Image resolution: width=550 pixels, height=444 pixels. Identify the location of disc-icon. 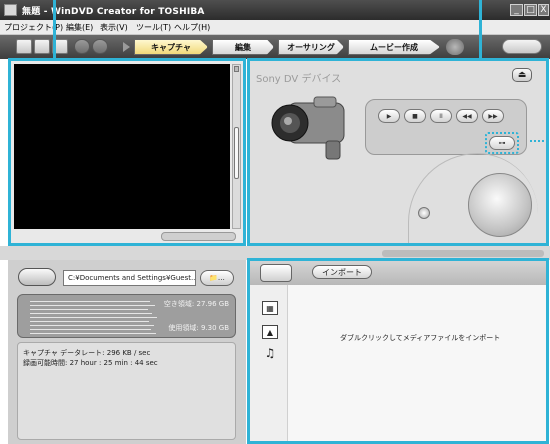
(455, 47).